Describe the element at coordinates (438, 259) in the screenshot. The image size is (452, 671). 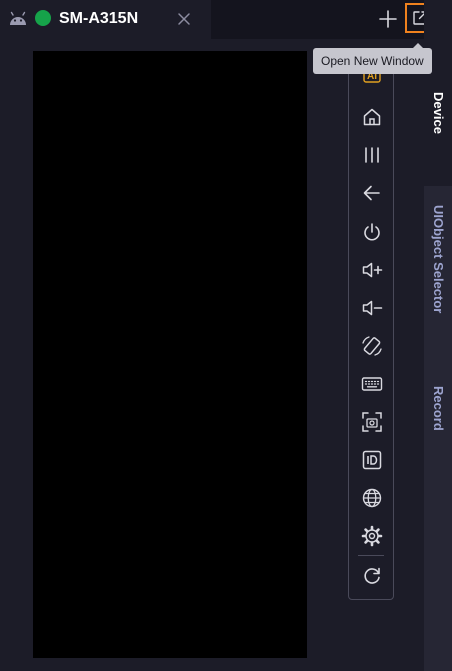
I see `tab-uiobject-selector: UIObject Selector` at that location.